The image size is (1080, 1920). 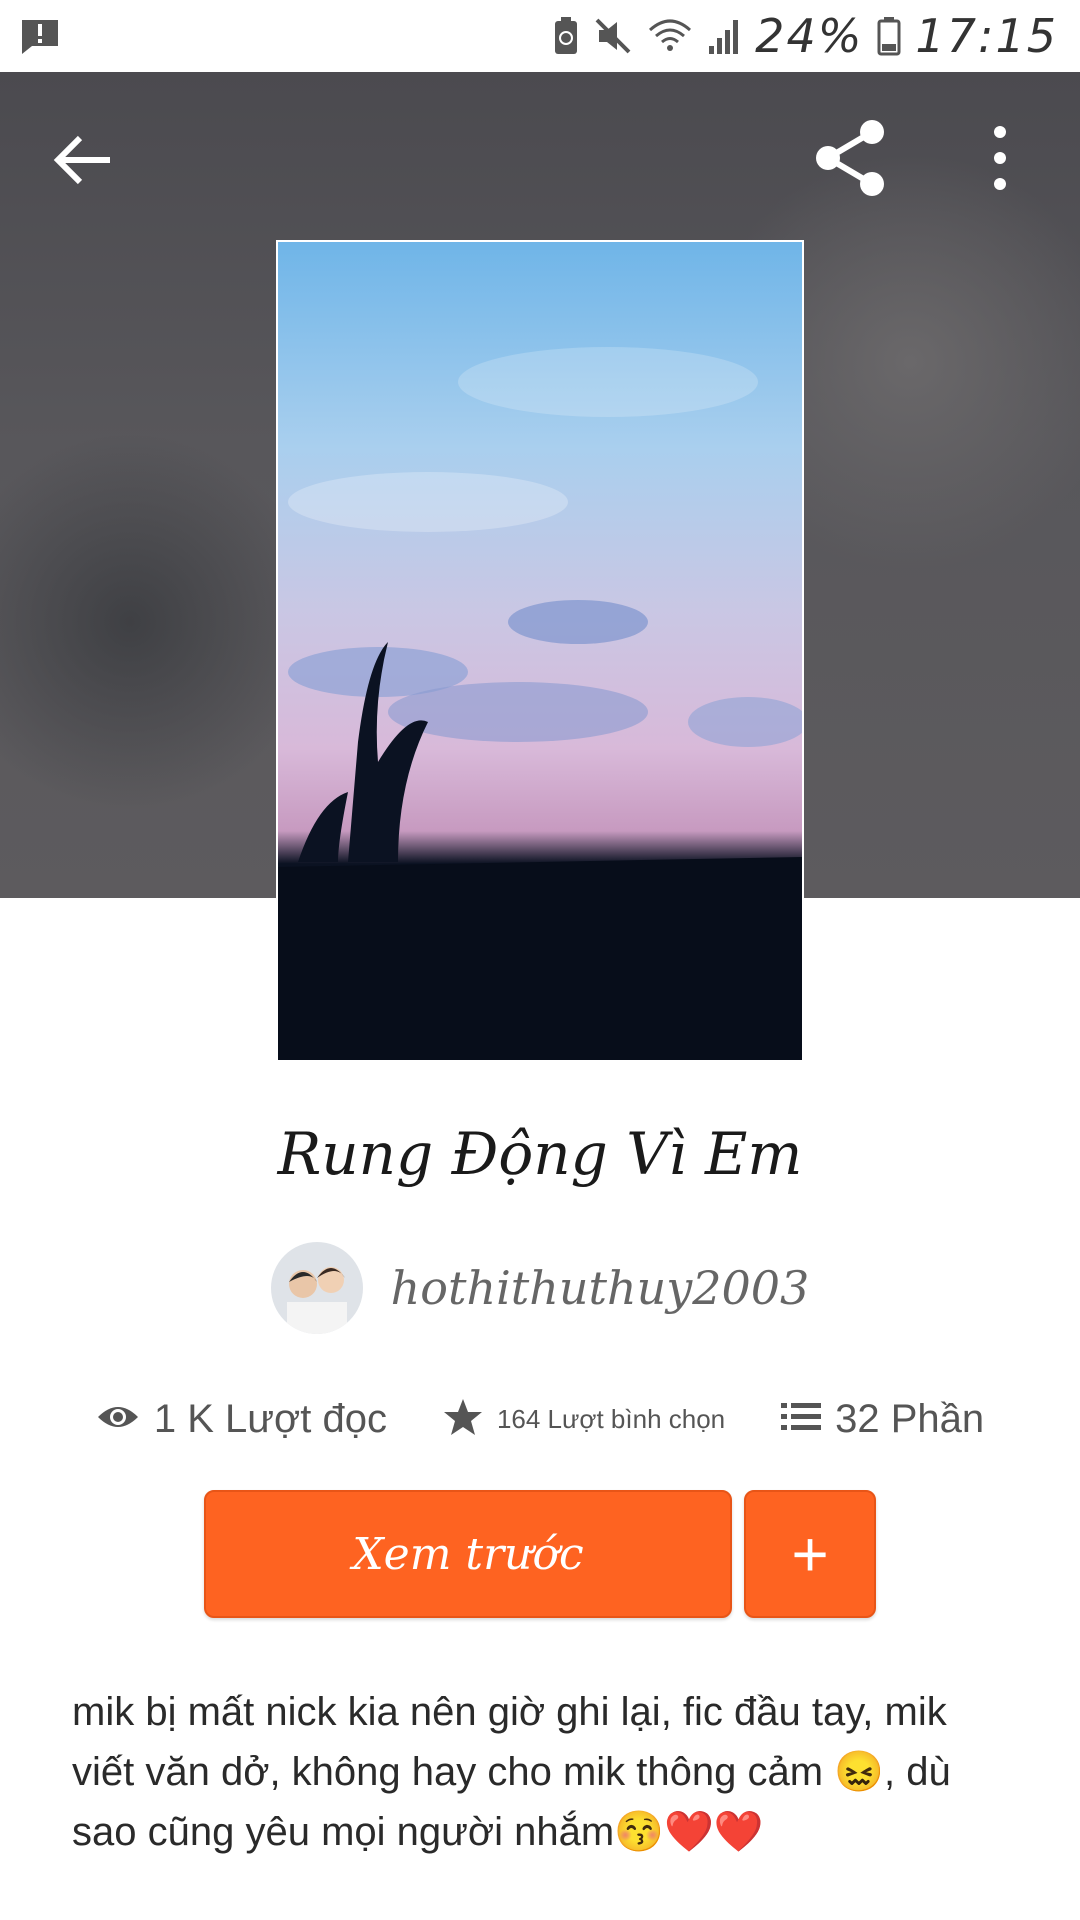 What do you see at coordinates (910, 1418) in the screenshot?
I see `parts-count: 32 Phần` at bounding box center [910, 1418].